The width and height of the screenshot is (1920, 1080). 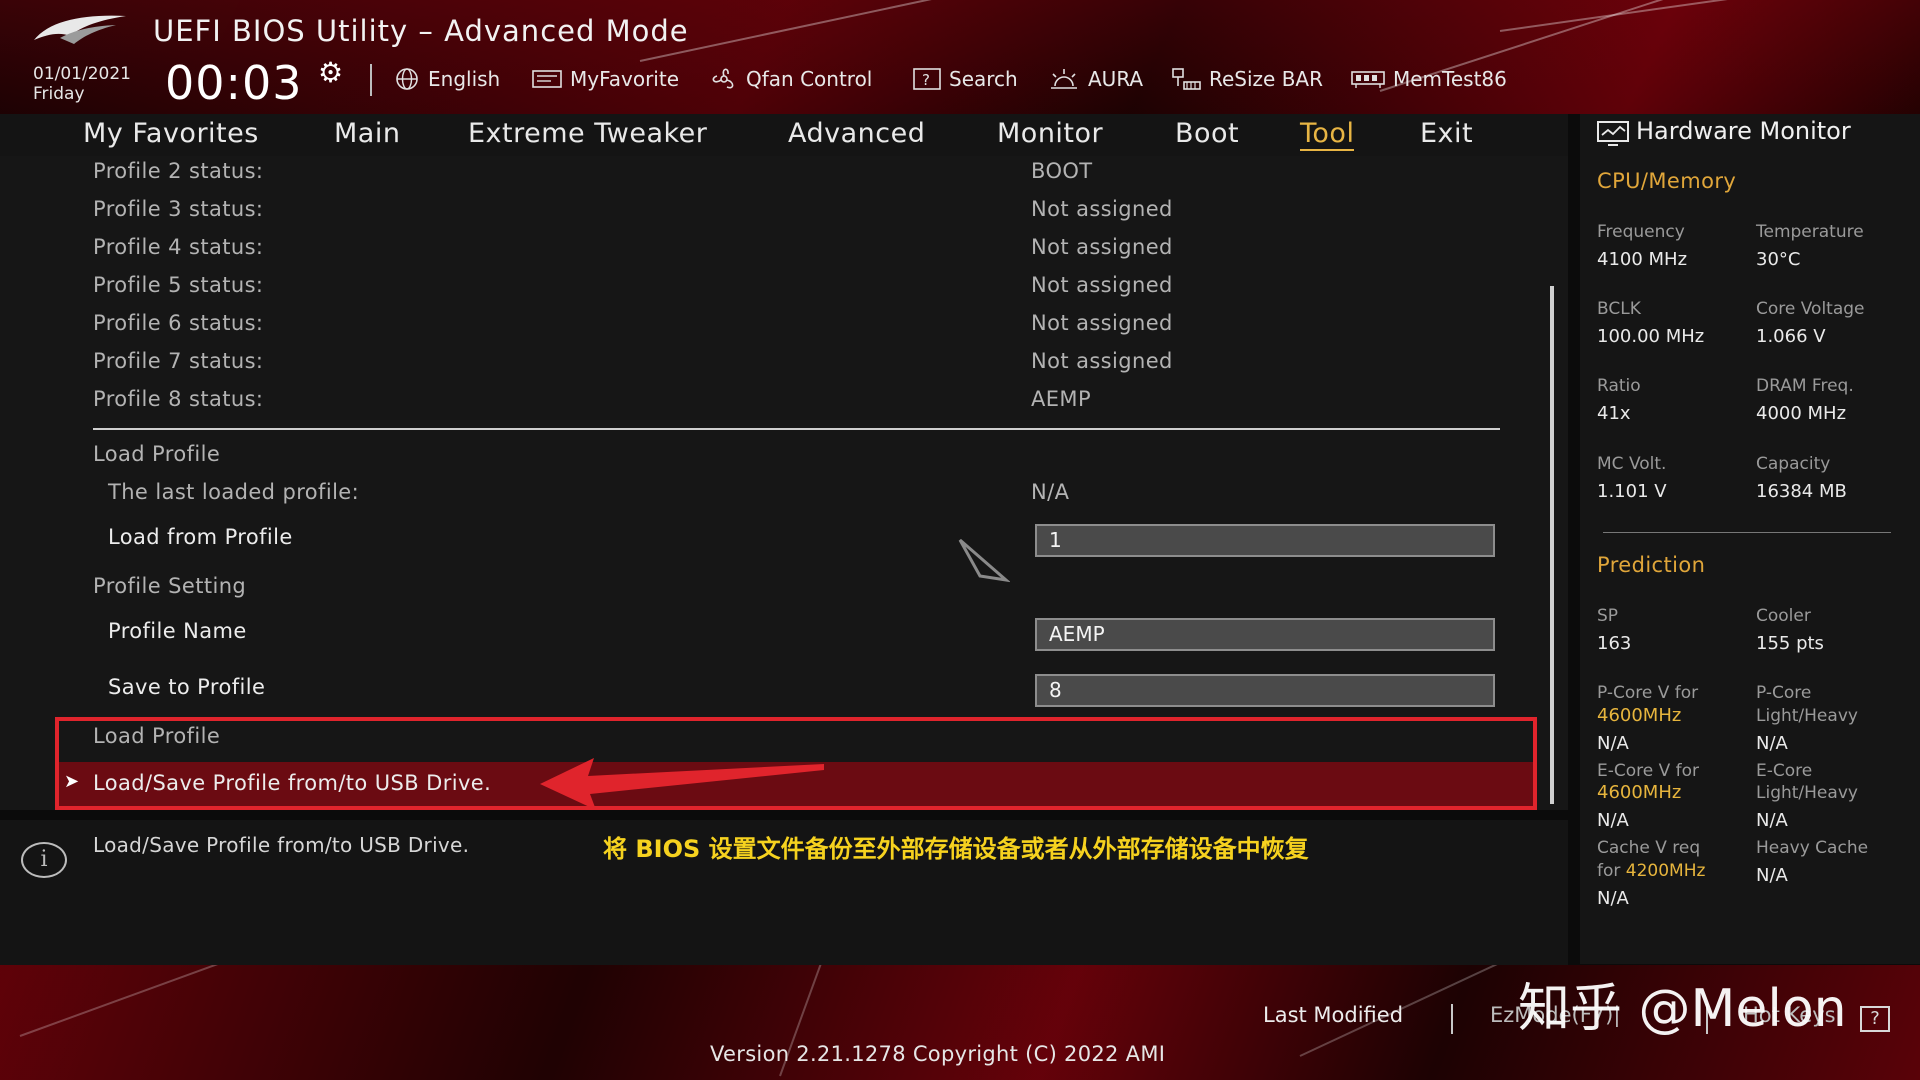 What do you see at coordinates (80, 29) in the screenshot?
I see `rog-logo-icon` at bounding box center [80, 29].